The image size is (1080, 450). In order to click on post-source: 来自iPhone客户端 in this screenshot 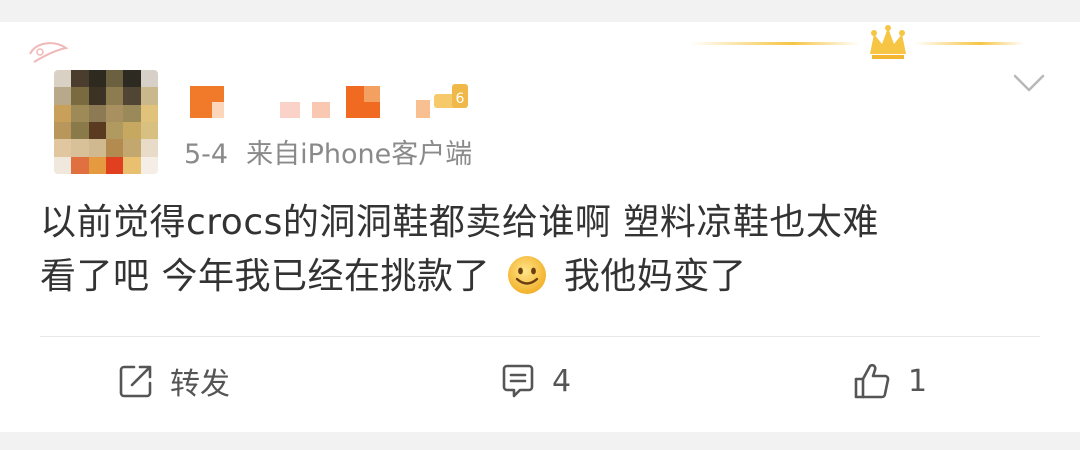, I will do `click(359, 154)`.